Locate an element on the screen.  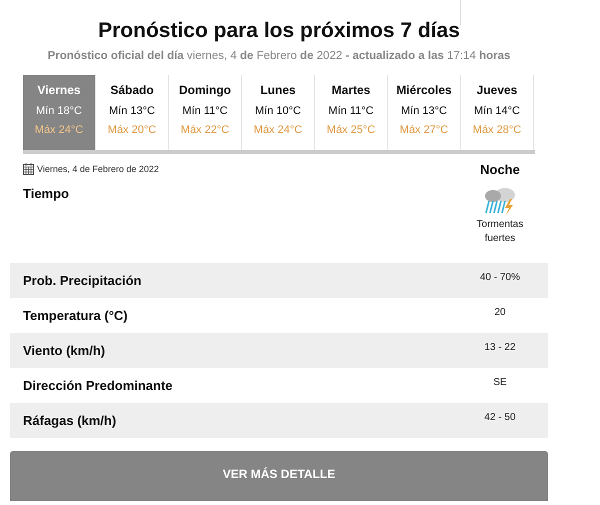
period-heading: Noche is located at coordinates (500, 169).